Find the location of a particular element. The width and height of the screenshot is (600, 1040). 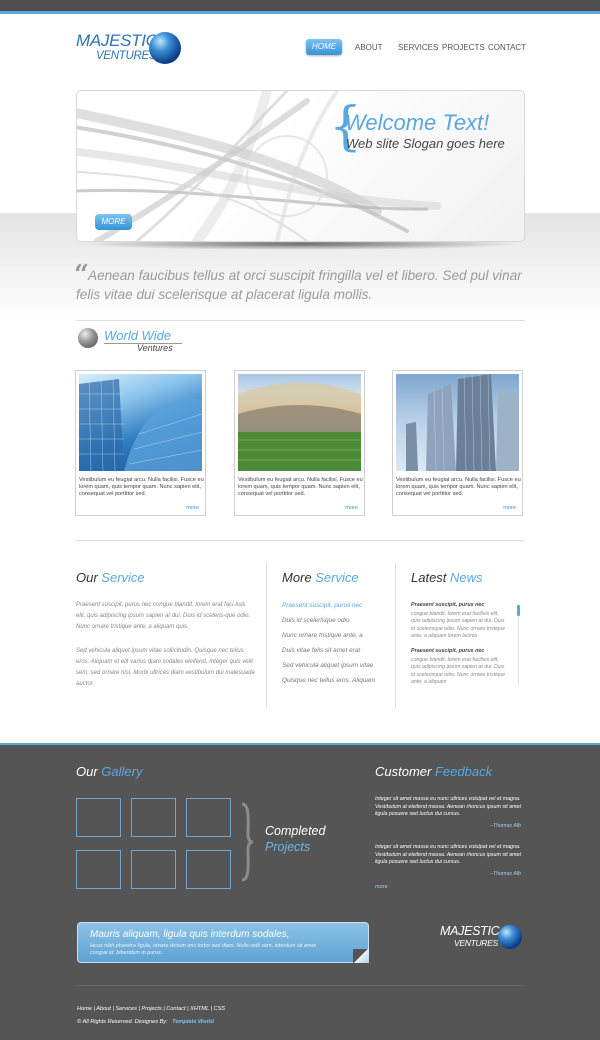

more-service-item: Nunc ornare tristique ante, a is located at coordinates (337, 639).